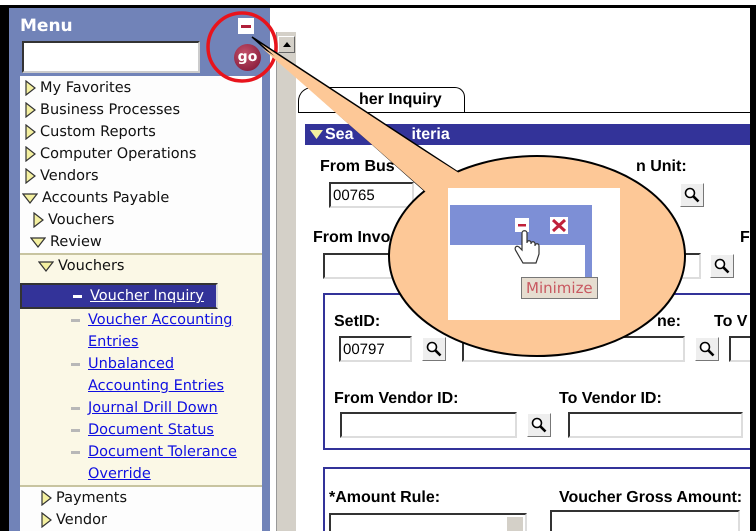 The width and height of the screenshot is (756, 531). What do you see at coordinates (286, 44) in the screenshot?
I see `scroll-up-button` at bounding box center [286, 44].